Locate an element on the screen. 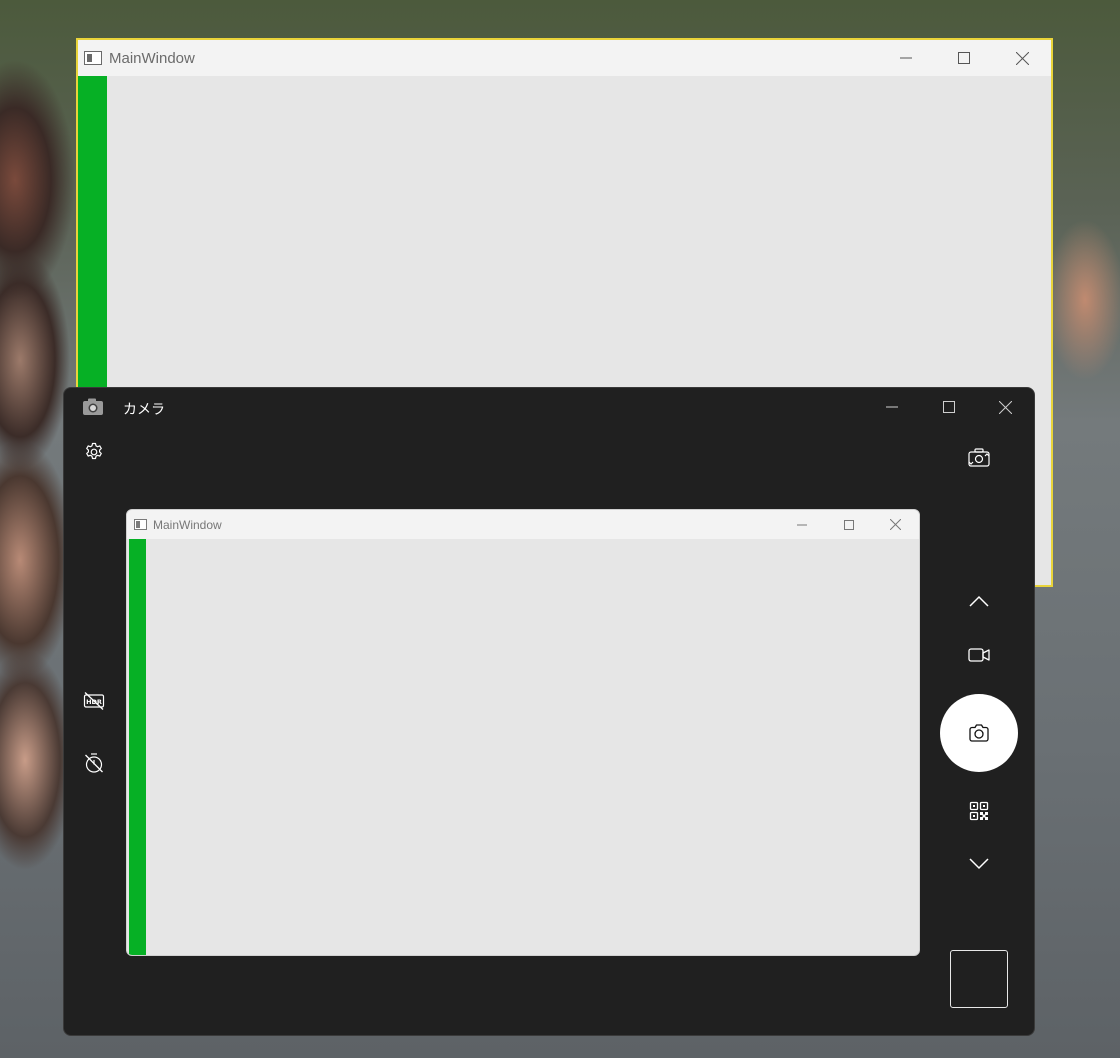 This screenshot has height=1058, width=1120. scroll-up-button is located at coordinates (979, 601).